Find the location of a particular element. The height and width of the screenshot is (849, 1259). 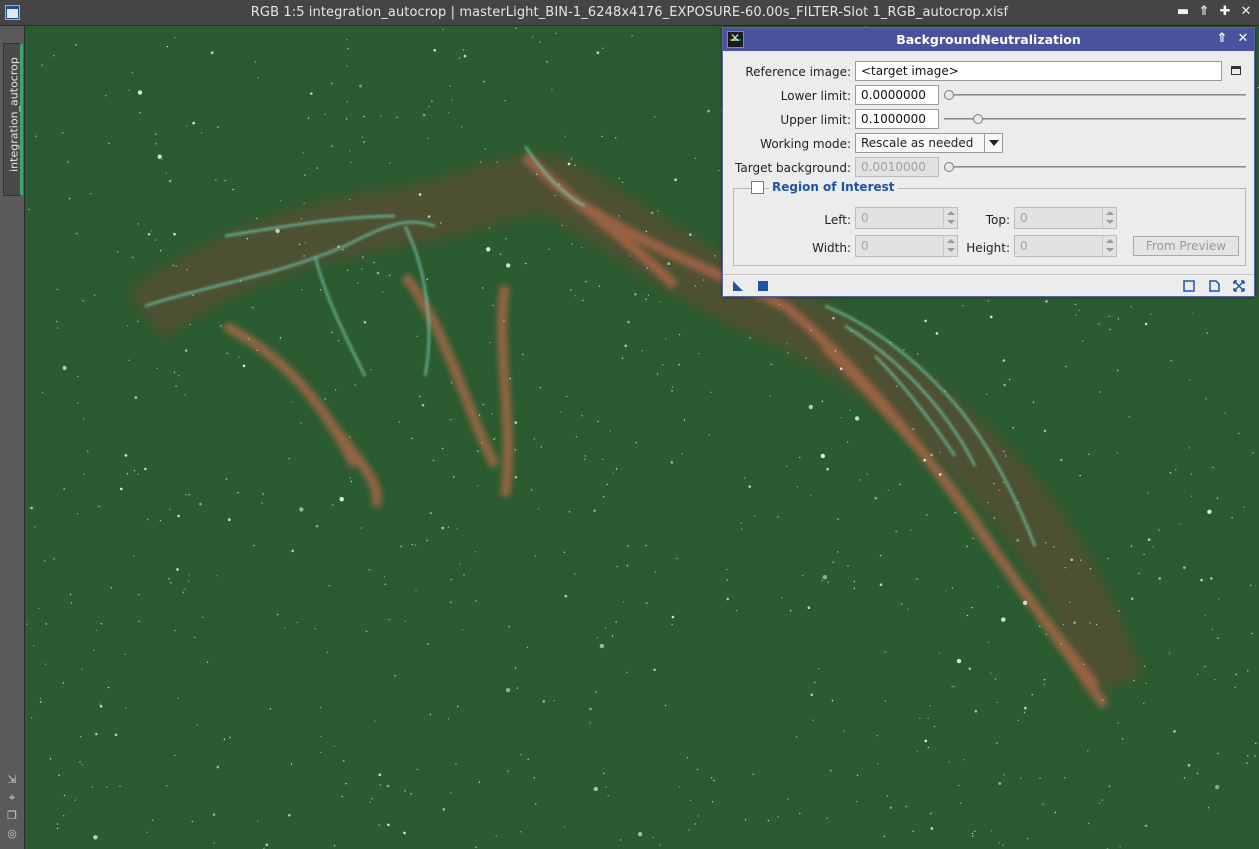

roi-width-input: 0 is located at coordinates (906, 246).